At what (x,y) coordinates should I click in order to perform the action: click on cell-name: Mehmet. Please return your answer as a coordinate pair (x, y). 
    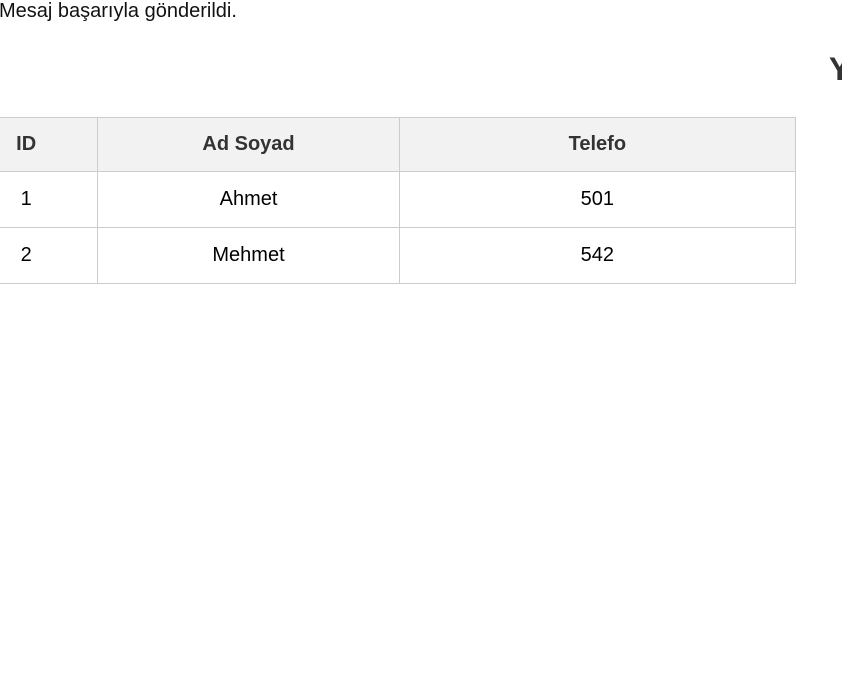
    Looking at the image, I should click on (248, 255).